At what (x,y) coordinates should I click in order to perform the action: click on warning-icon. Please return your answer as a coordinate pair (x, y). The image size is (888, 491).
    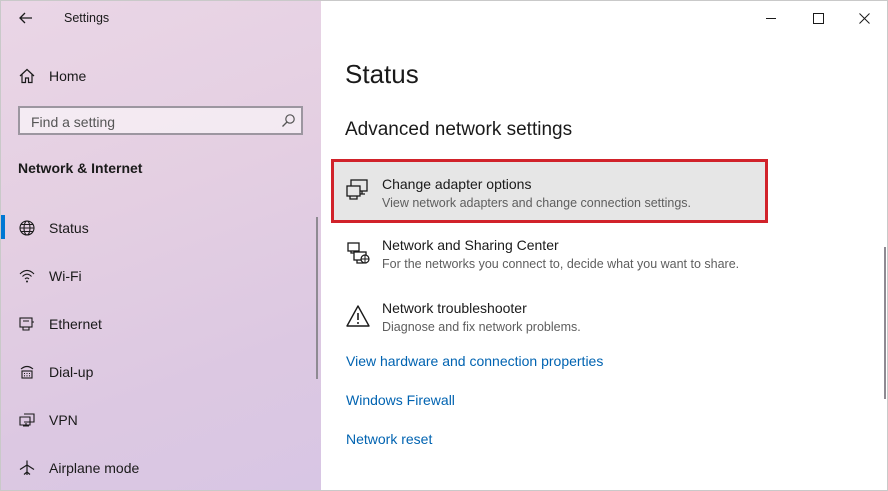
    Looking at the image, I should click on (358, 316).